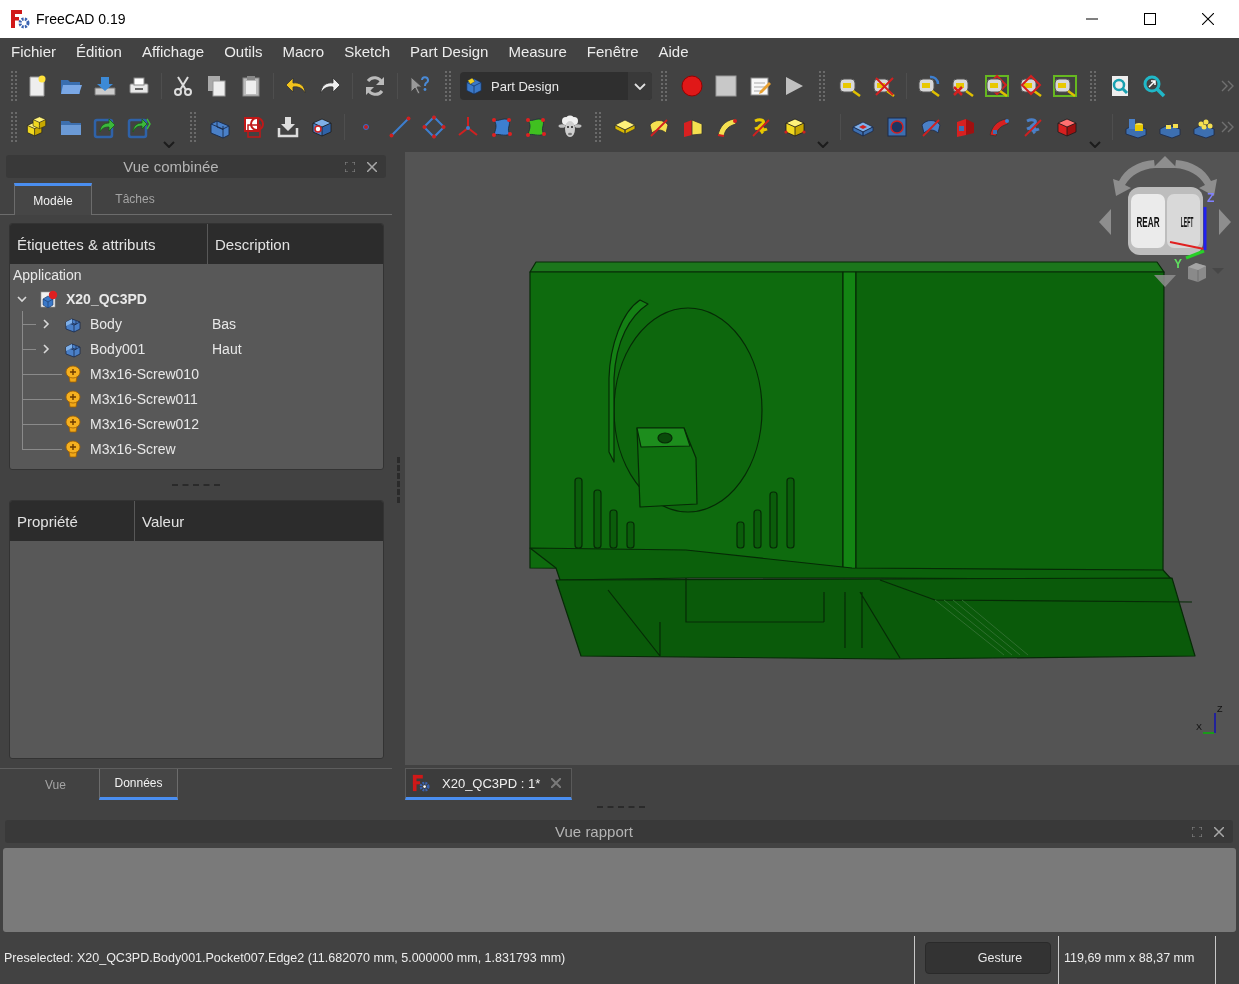 The width and height of the screenshot is (1239, 984). I want to click on tree-item-description: Bas, so click(224, 323).